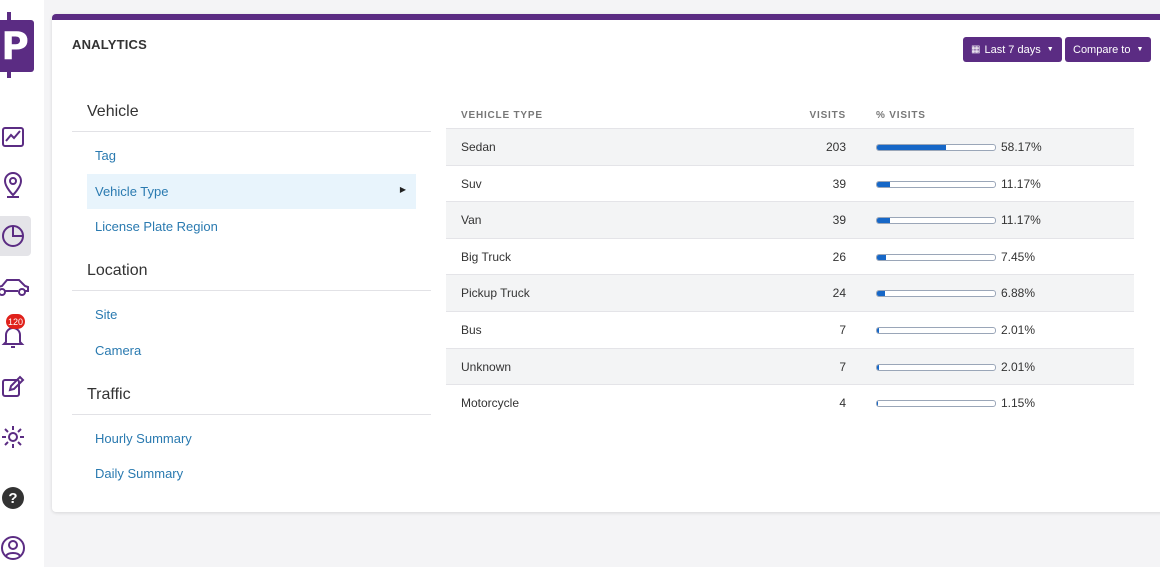 This screenshot has width=1160, height=567. Describe the element at coordinates (490, 403) in the screenshot. I see `cell-vehicle-type: Motorcycle` at that location.